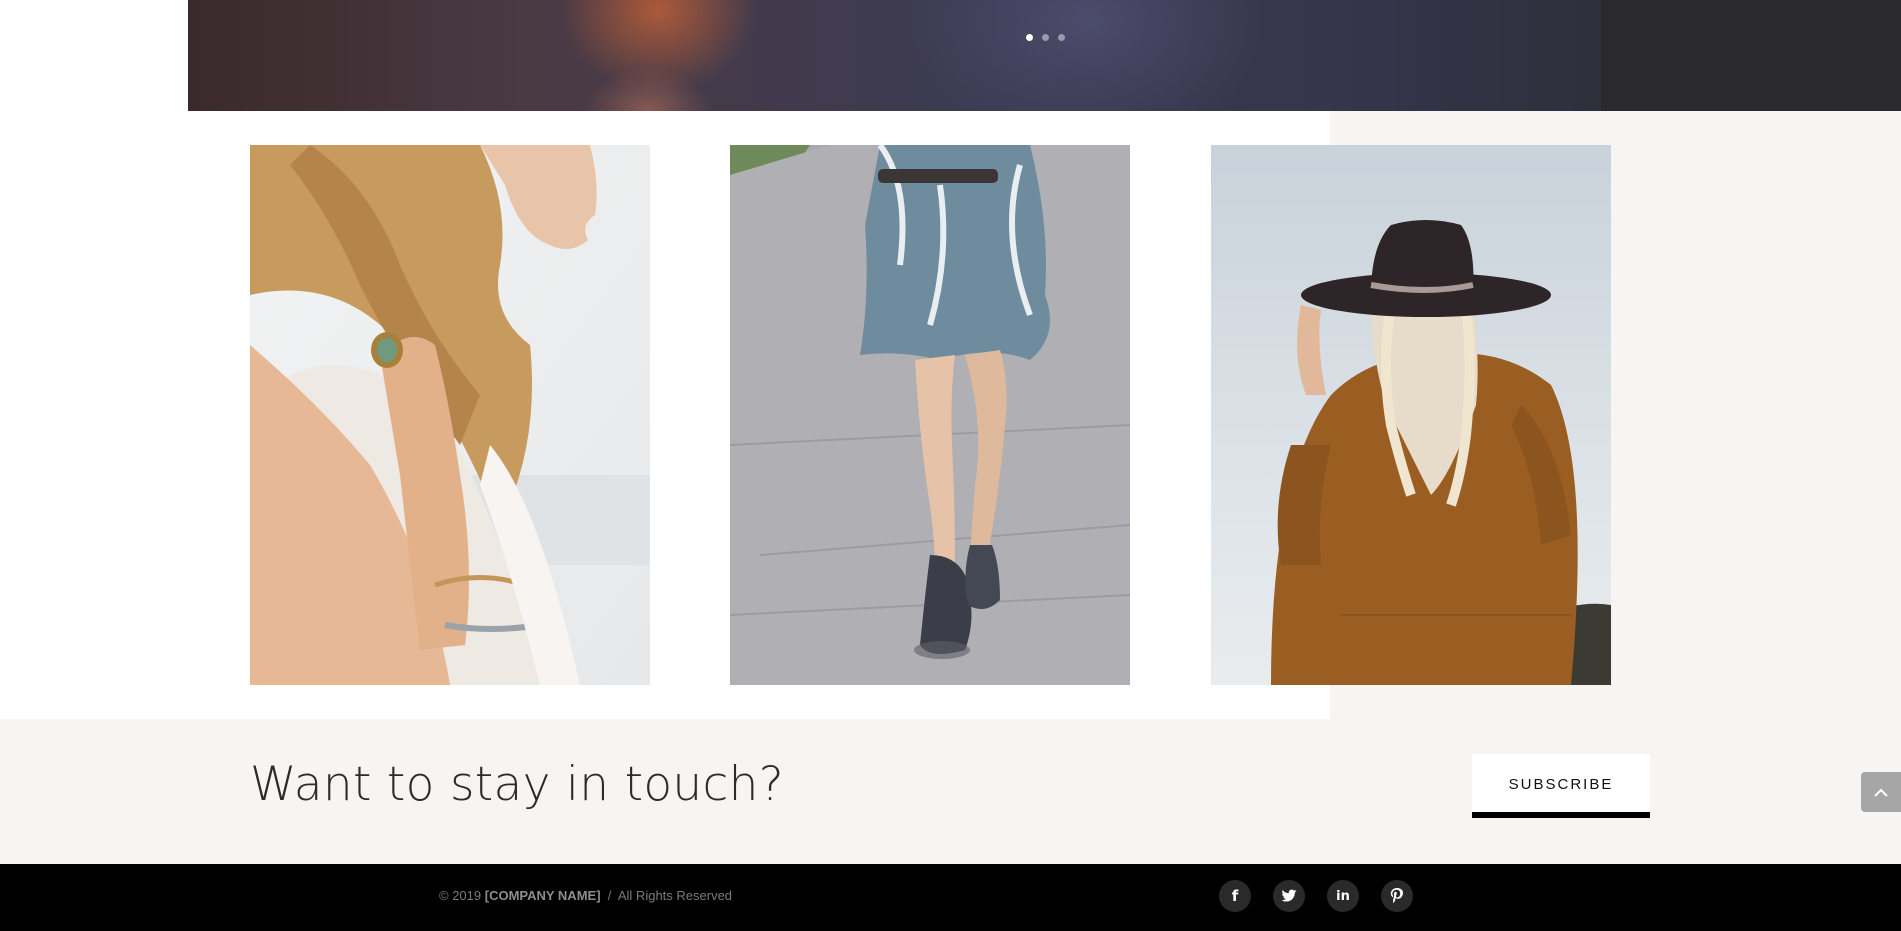 The width and height of the screenshot is (1901, 931). I want to click on chevron-up-icon, so click(1881, 792).